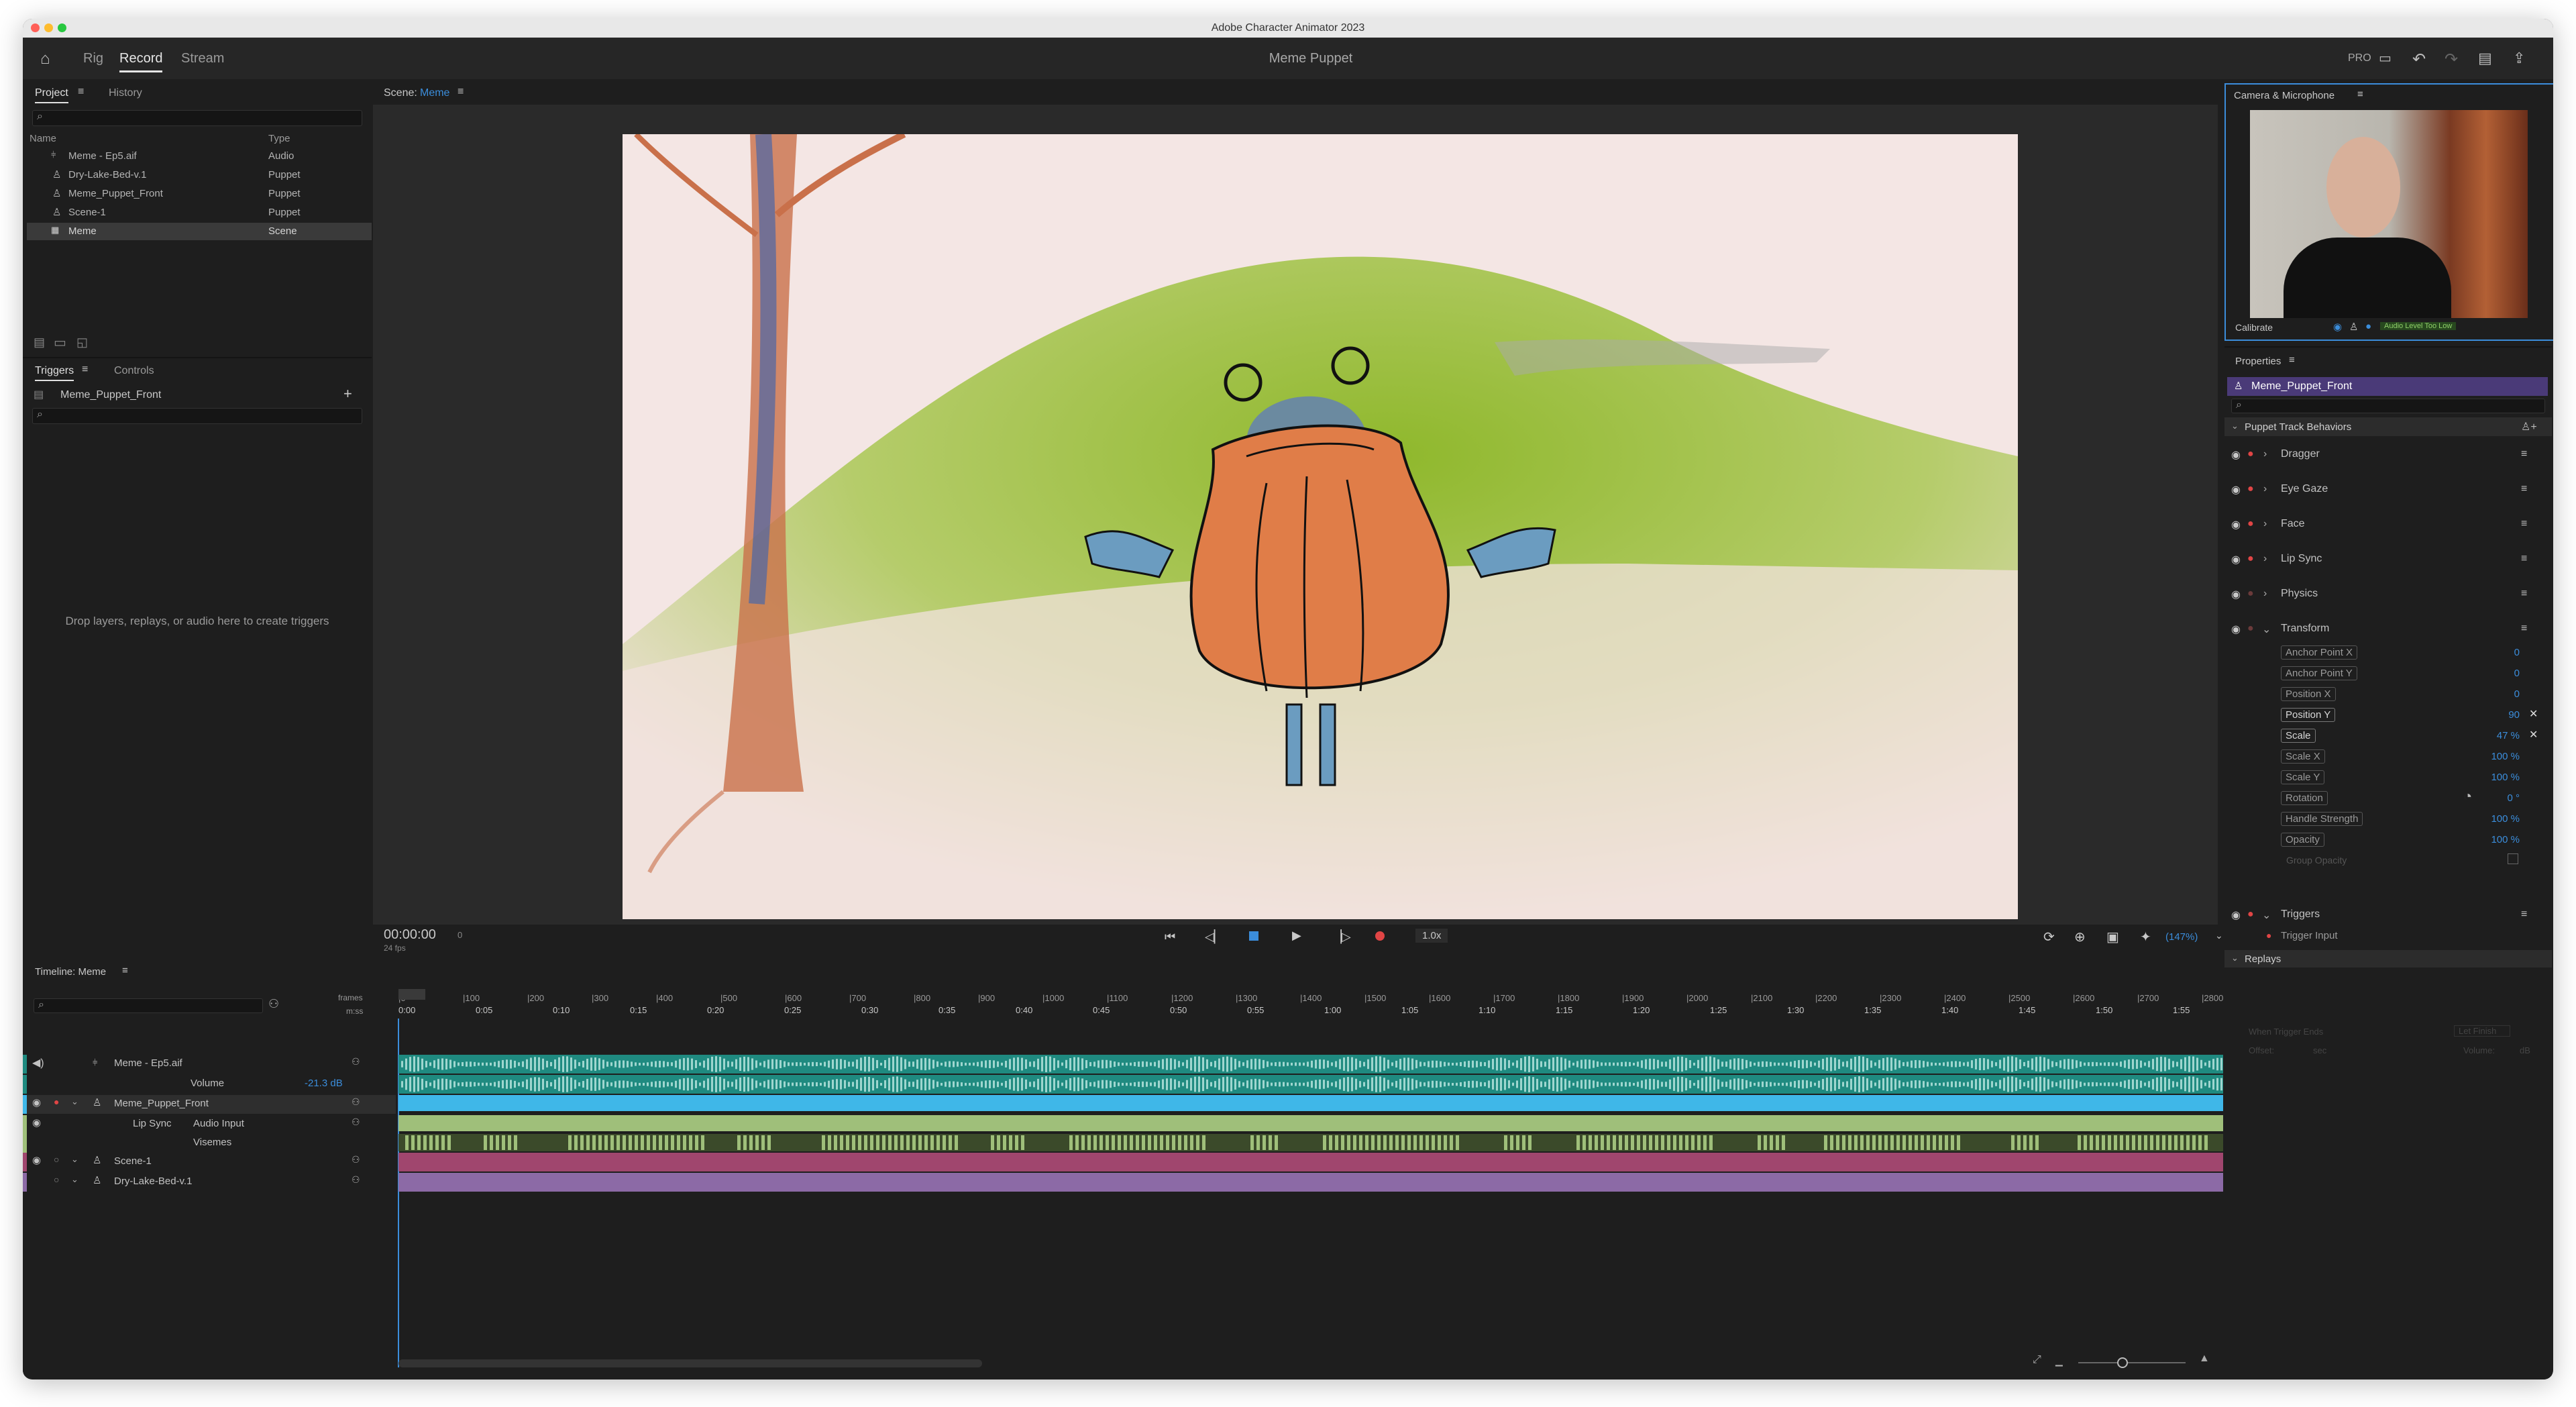 The width and height of the screenshot is (2576, 1407). Describe the element at coordinates (2482, 1031) in the screenshot. I see `replays-when-select: Let Finish` at that location.